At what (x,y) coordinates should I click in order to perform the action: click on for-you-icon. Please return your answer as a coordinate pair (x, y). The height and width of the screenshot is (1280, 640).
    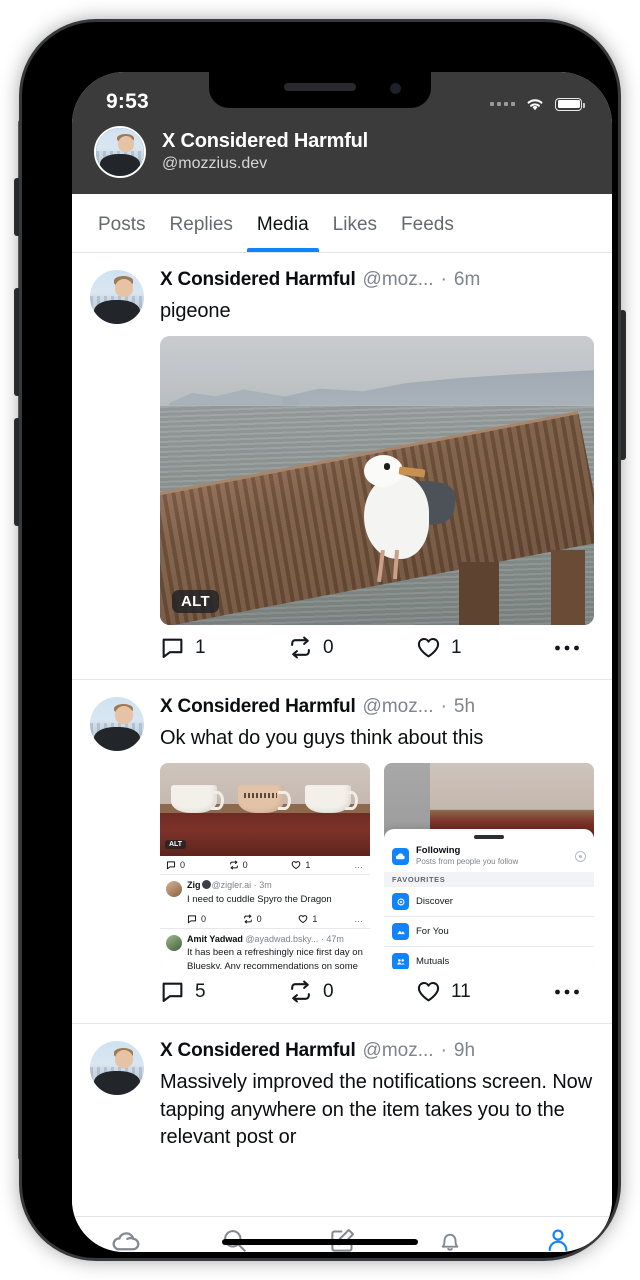
    Looking at the image, I should click on (400, 932).